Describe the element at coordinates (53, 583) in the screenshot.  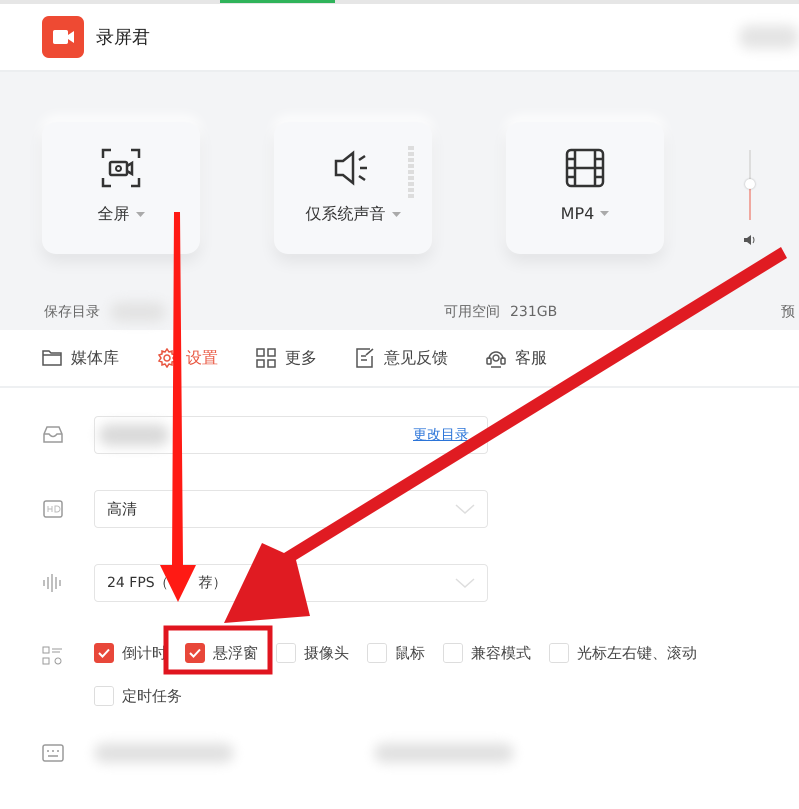
I see `waveform-icon` at that location.